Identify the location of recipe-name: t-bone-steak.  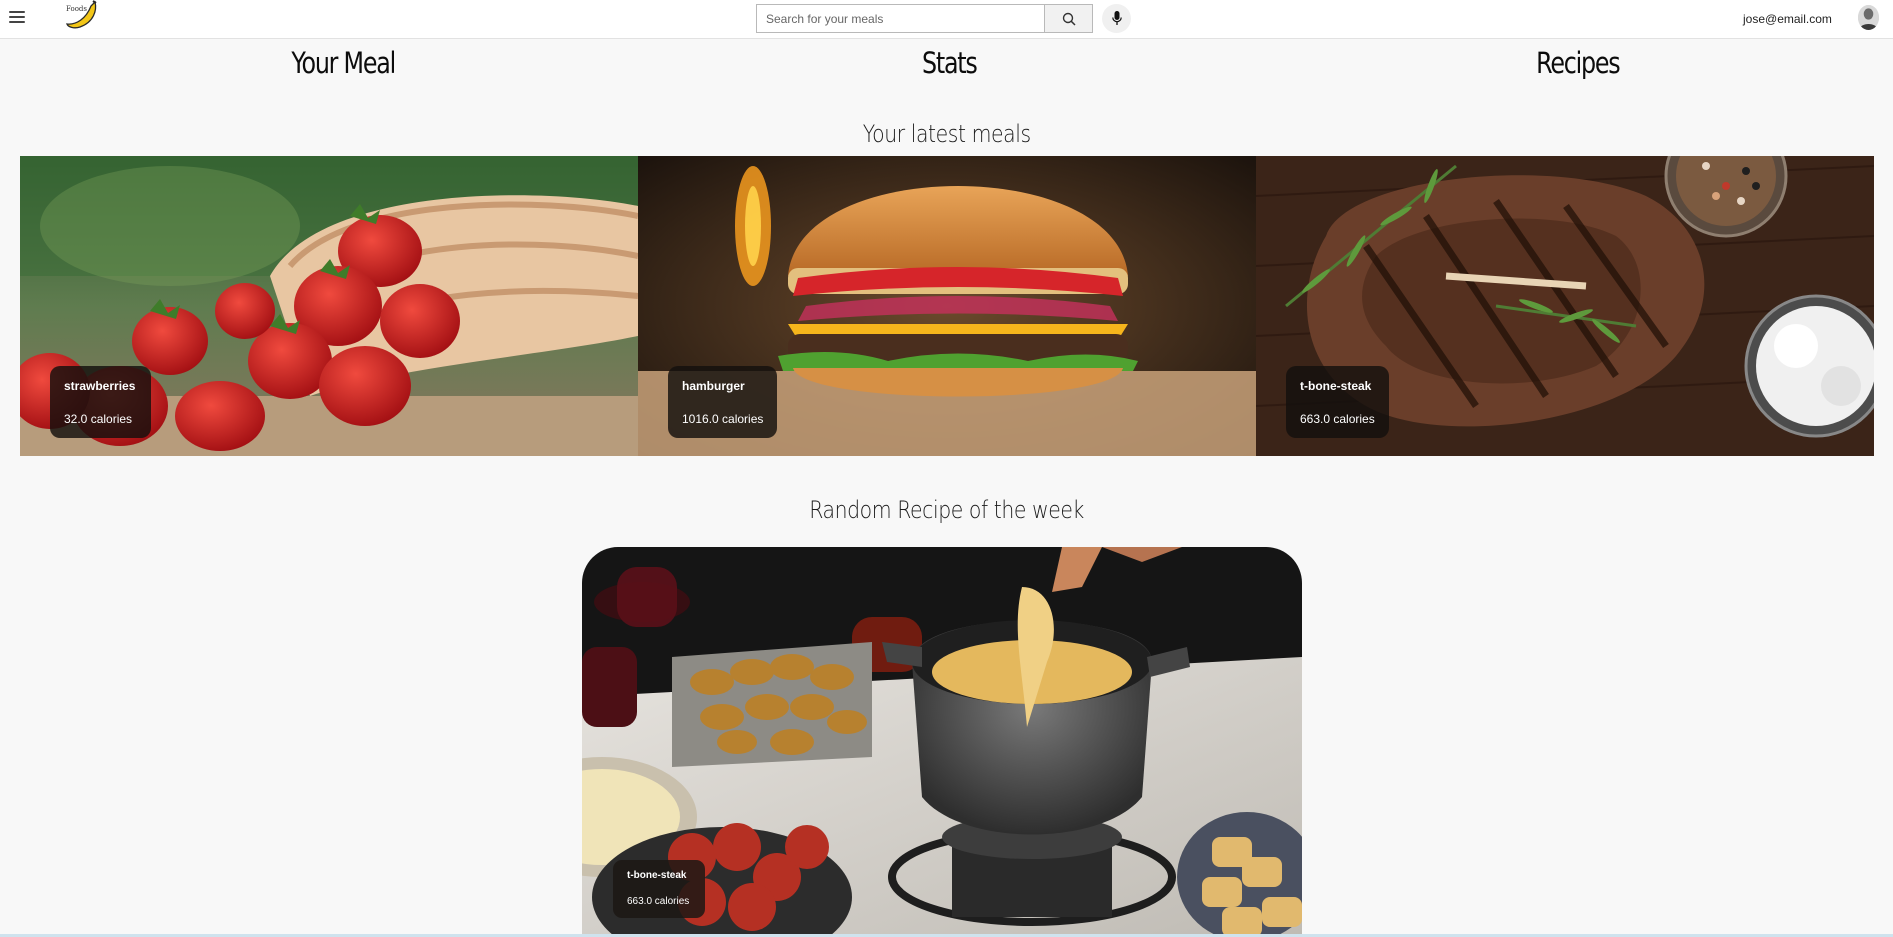
(657, 875).